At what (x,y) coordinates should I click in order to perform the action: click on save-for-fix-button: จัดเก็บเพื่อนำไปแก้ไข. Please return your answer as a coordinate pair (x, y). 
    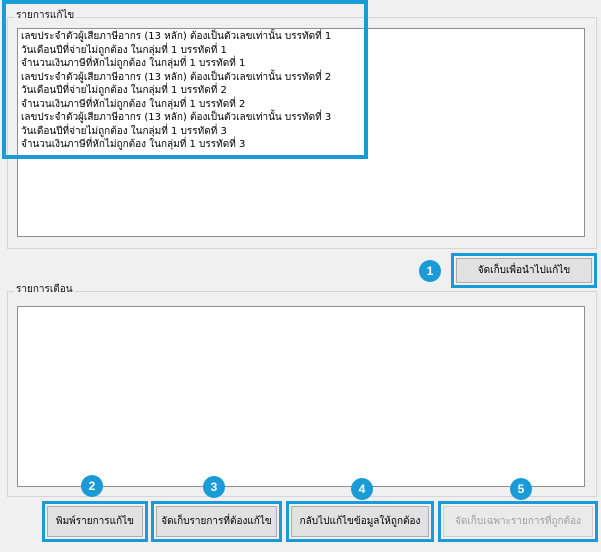
    Looking at the image, I should click on (524, 270).